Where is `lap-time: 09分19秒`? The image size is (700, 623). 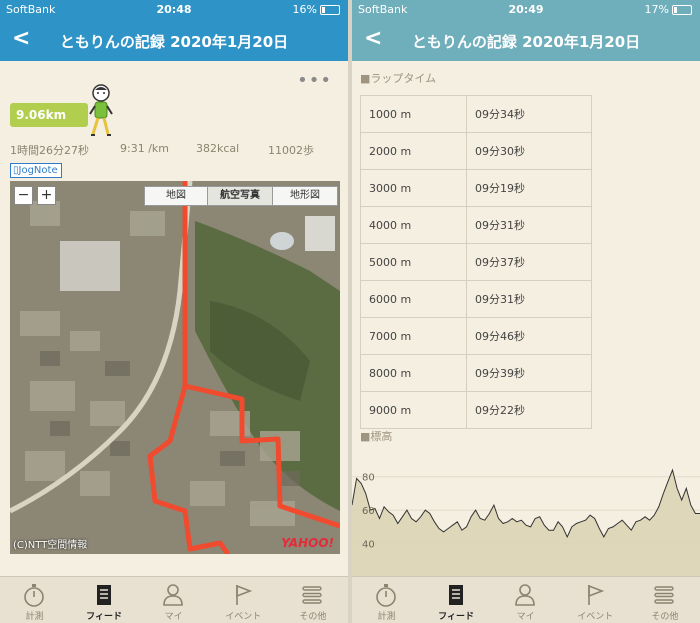 lap-time: 09分19秒 is located at coordinates (529, 188).